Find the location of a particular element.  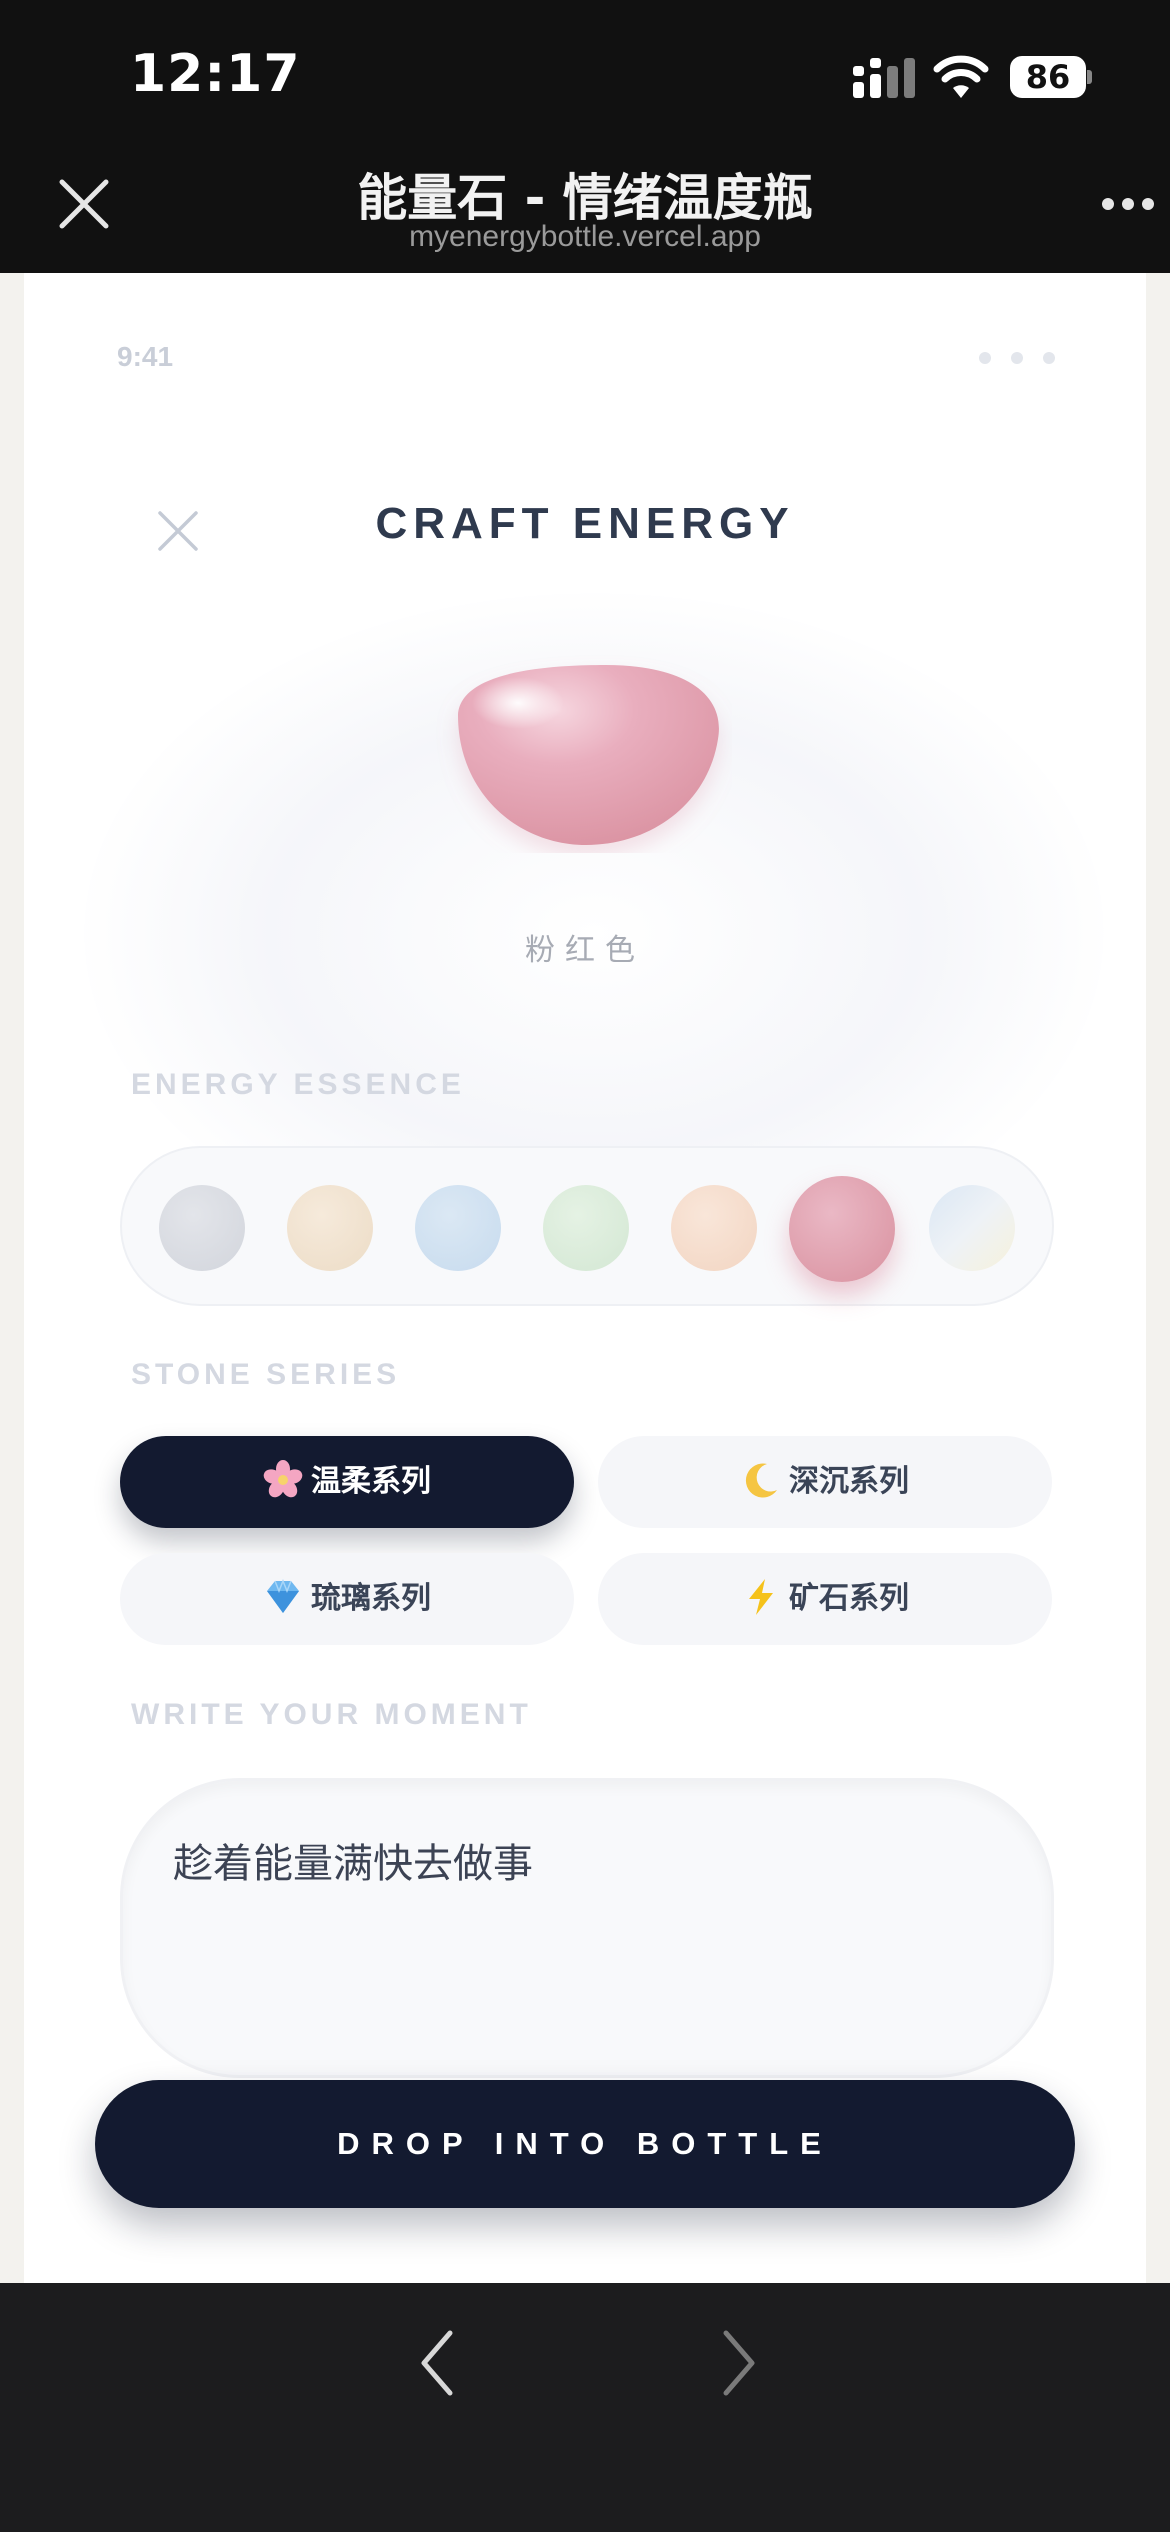

forward-chevron-icon is located at coordinates (738, 2363).